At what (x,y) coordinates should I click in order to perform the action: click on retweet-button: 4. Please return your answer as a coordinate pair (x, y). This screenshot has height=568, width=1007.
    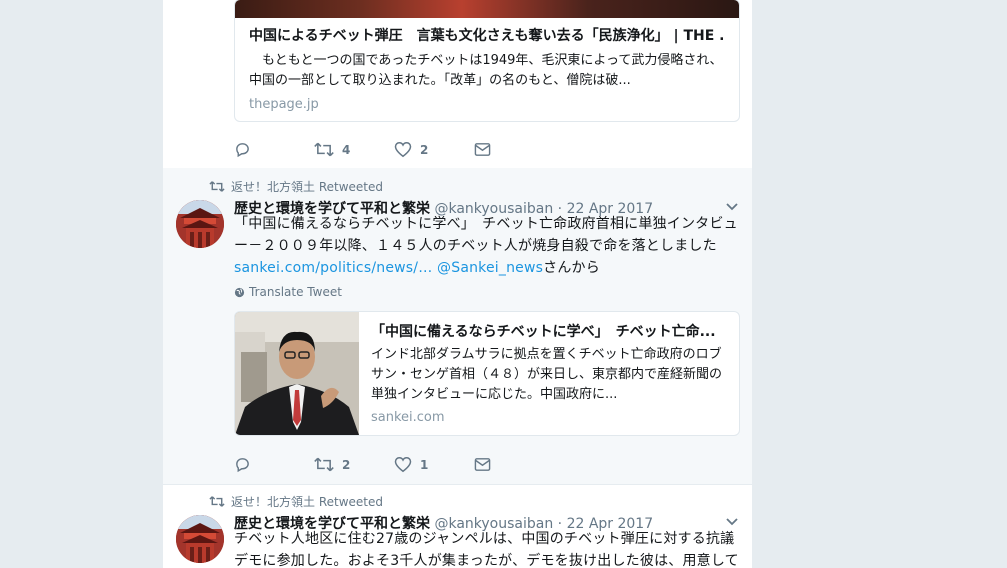
    Looking at the image, I should click on (354, 149).